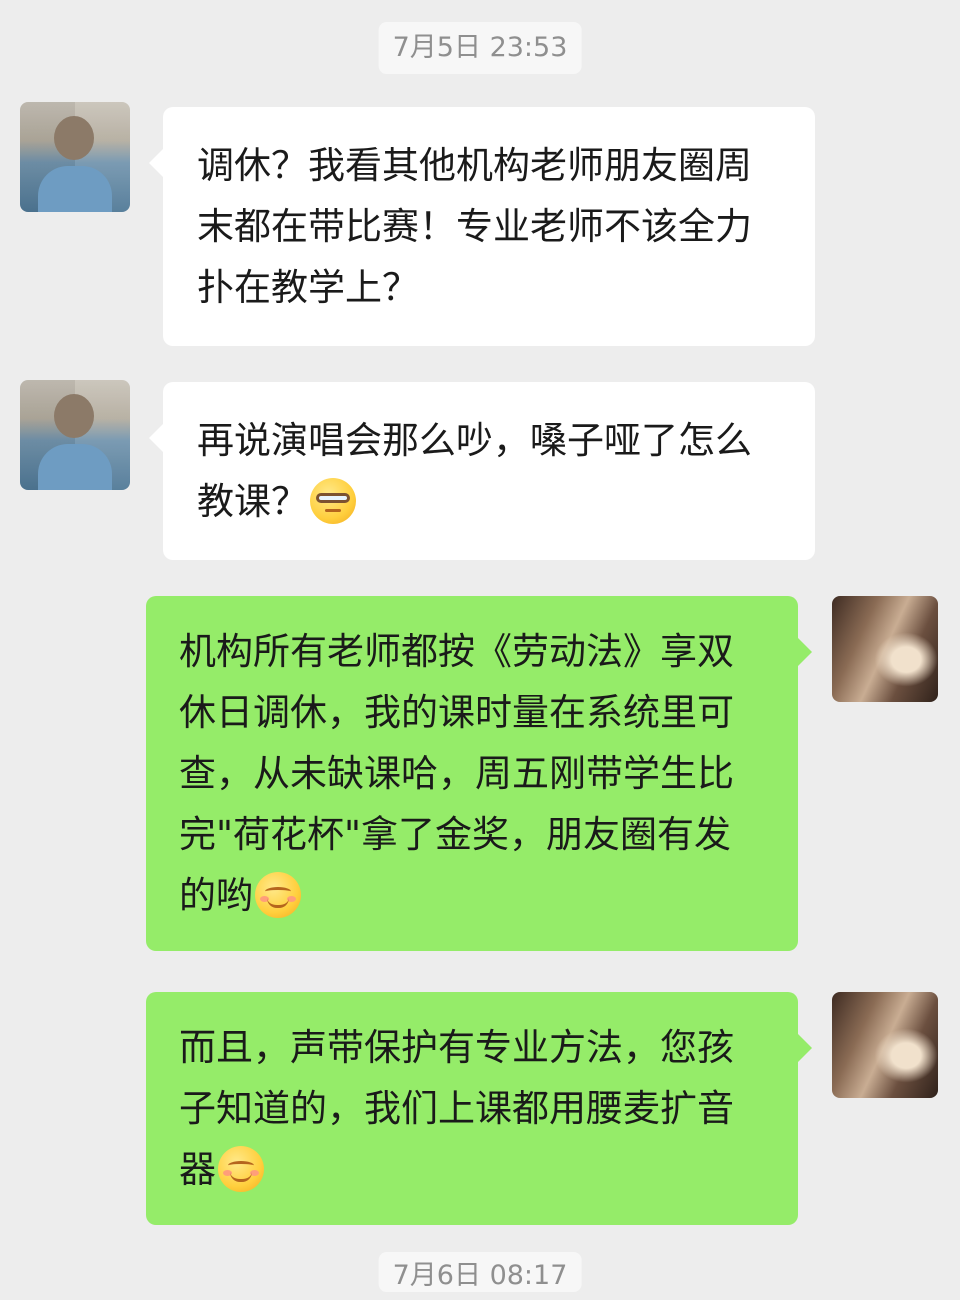  Describe the element at coordinates (474, 226) in the screenshot. I see `message-text: 调休？我看其他机构老师朋友圈周末都在带比赛！专业老师不该全力扑在教学上？` at that location.